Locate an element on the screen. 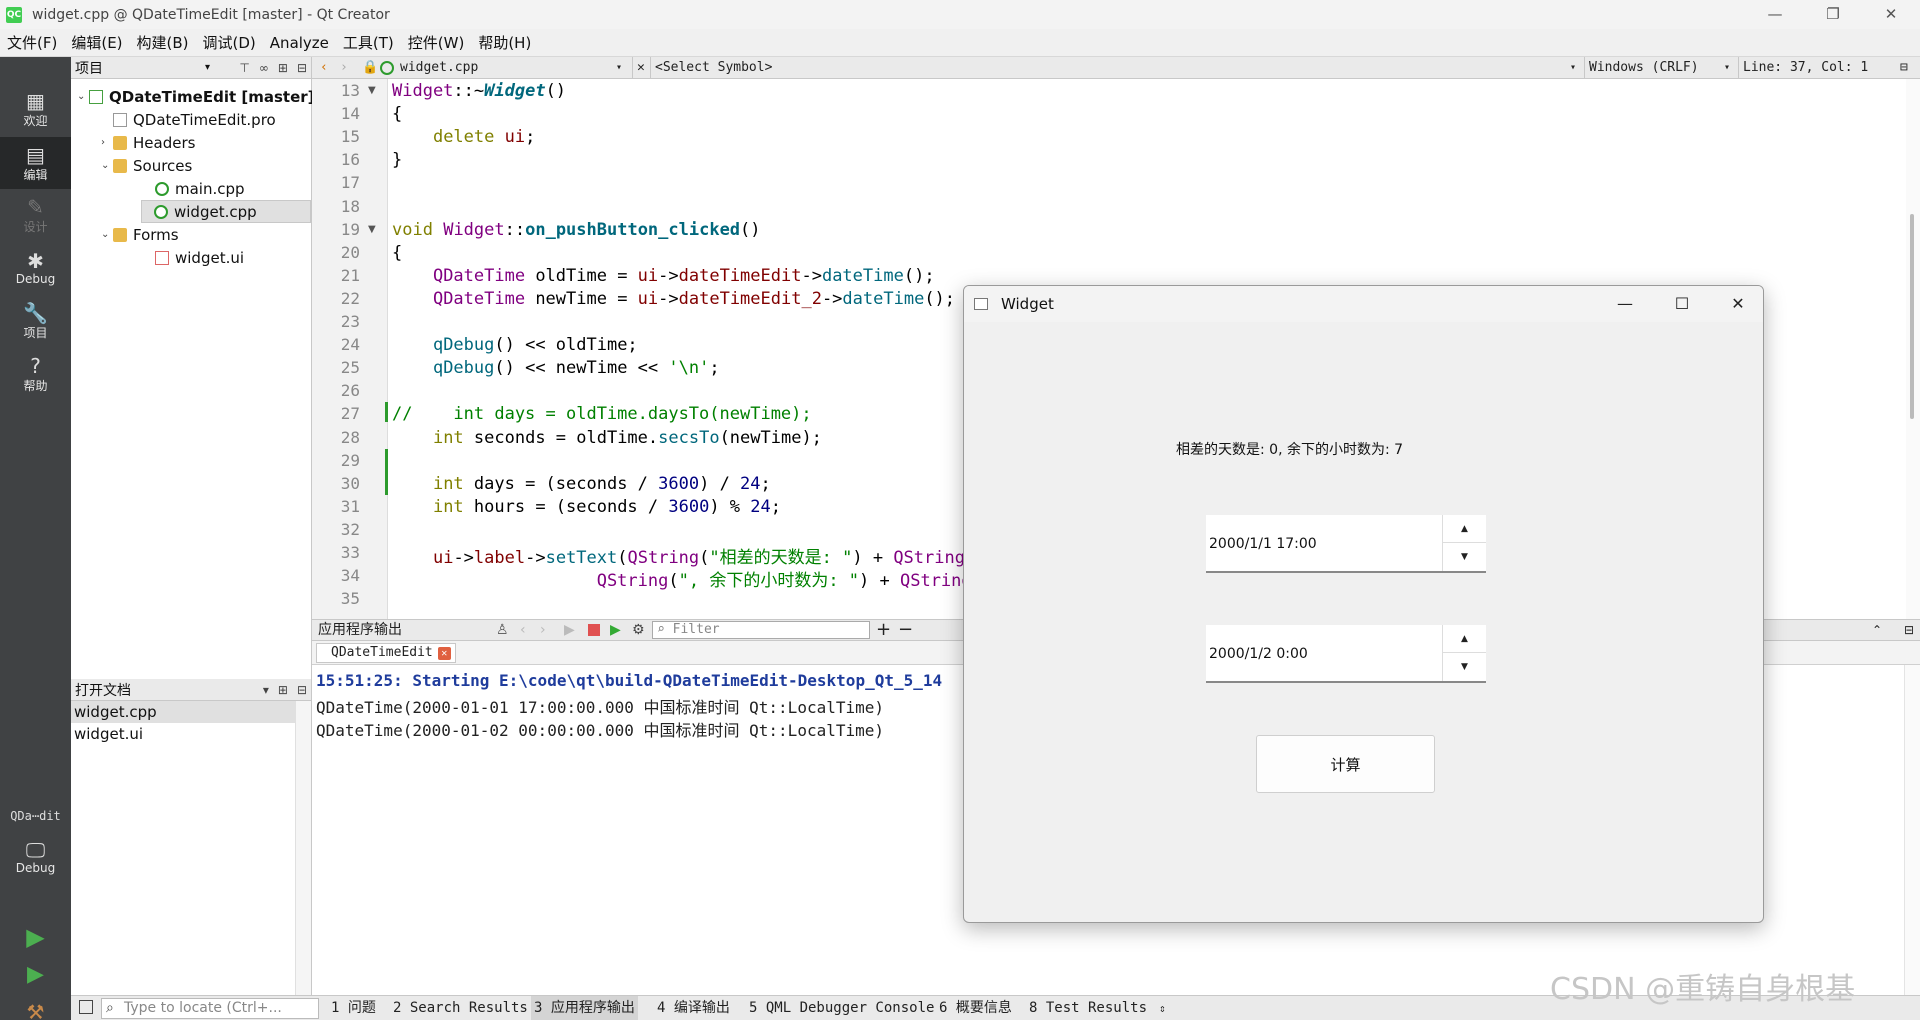 This screenshot has height=1020, width=1920. datetime-edit-2-value: 2000/1/2 0:00 is located at coordinates (1258, 654).